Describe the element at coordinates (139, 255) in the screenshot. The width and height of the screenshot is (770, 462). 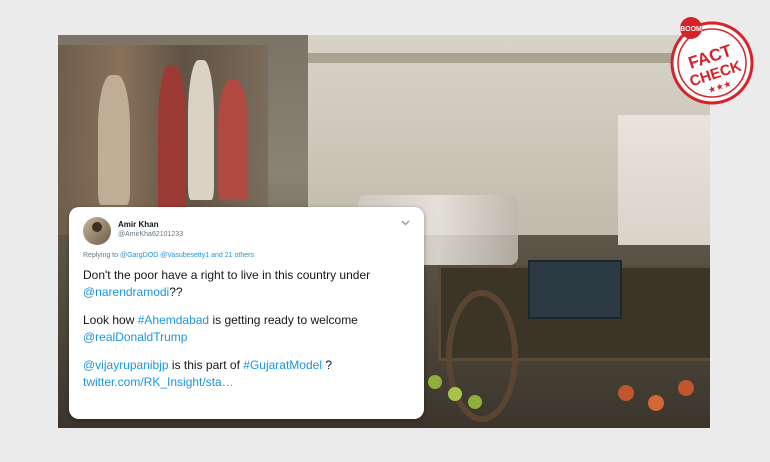
I see `reply-mention-link: @GargDOD` at that location.